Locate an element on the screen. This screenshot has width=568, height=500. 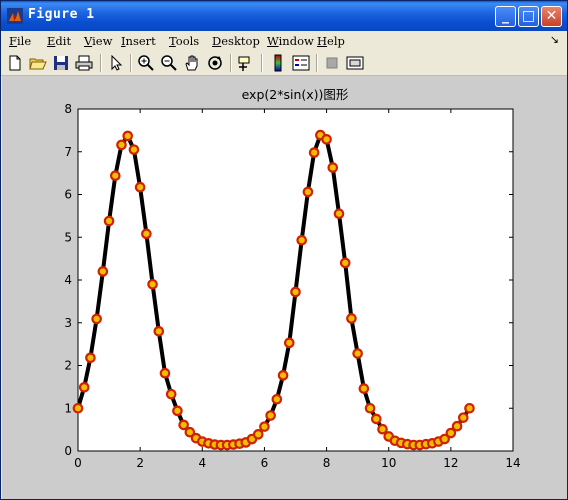
colorbar-icon is located at coordinates (278, 63).